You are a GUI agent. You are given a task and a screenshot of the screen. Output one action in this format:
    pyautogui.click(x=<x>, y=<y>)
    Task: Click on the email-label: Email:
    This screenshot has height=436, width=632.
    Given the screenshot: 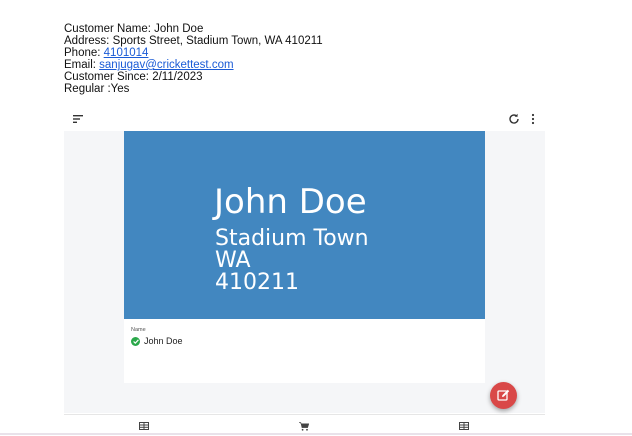 What is the action you would take?
    pyautogui.click(x=82, y=65)
    